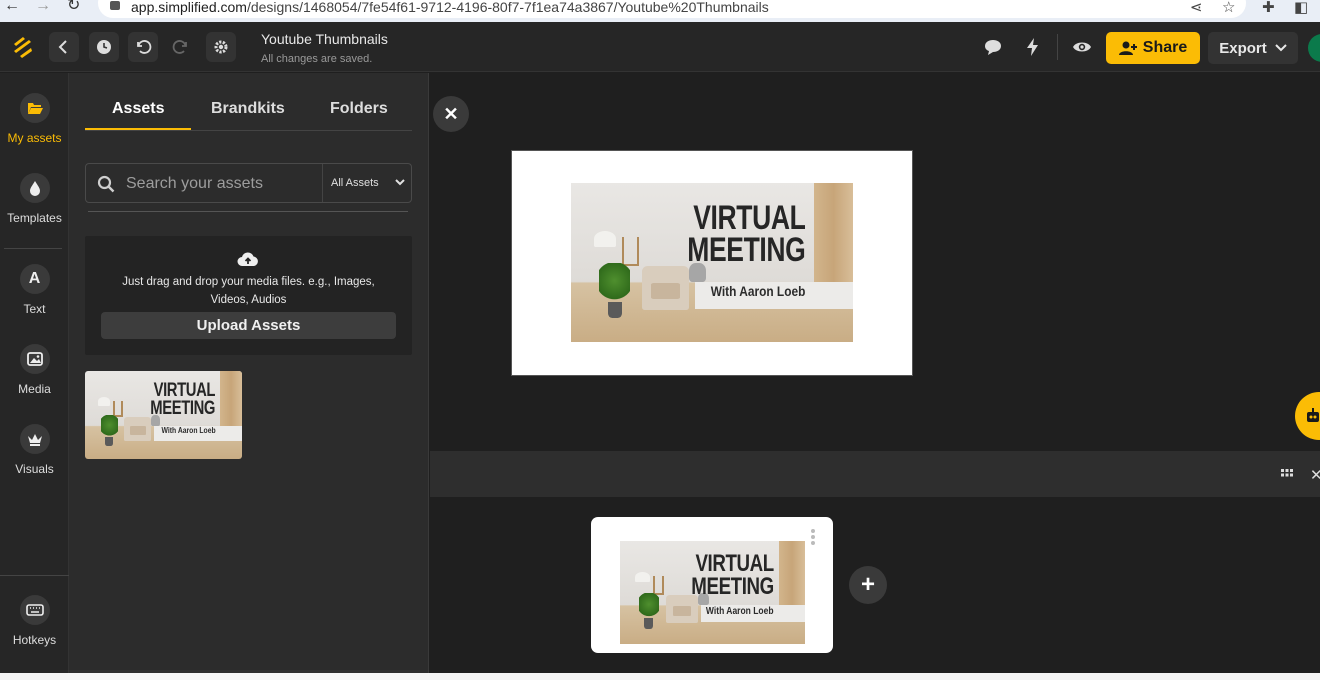  I want to click on rail-label: My assets, so click(34, 138).